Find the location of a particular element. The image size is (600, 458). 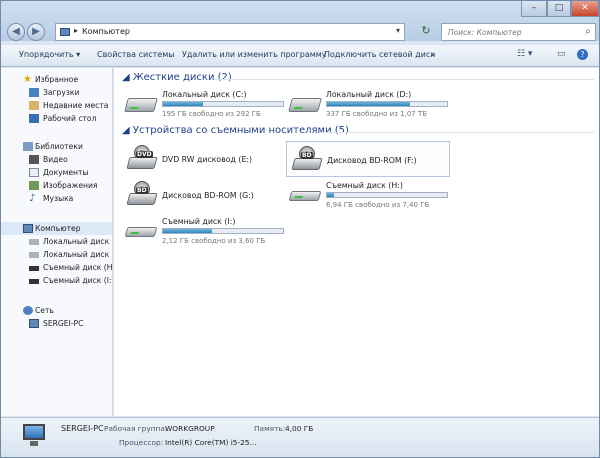

nav-documents: Документы is located at coordinates (56, 172).